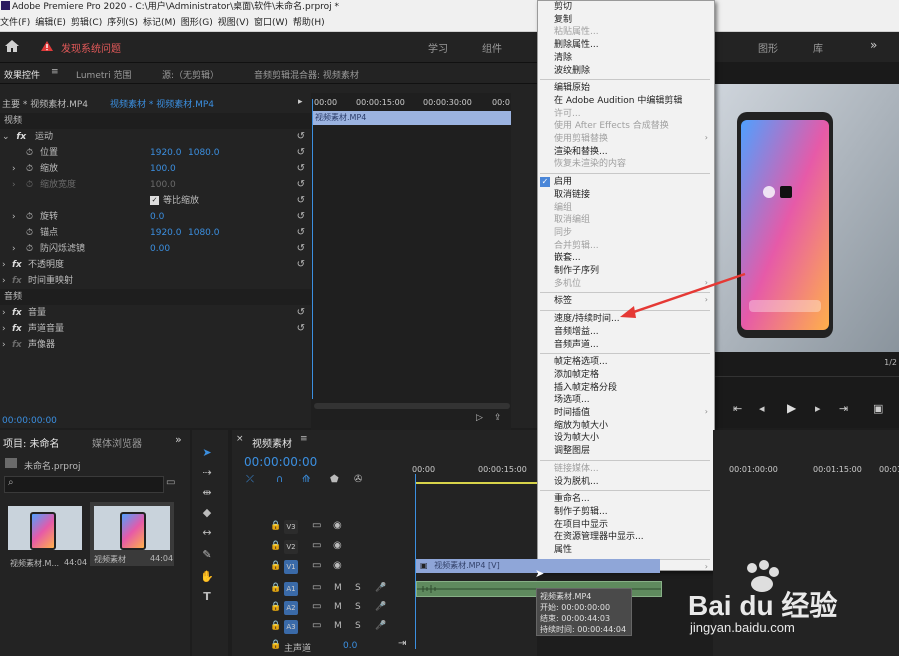 This screenshot has width=899, height=656. I want to click on add-marker-icon: ⬟, so click(334, 479).